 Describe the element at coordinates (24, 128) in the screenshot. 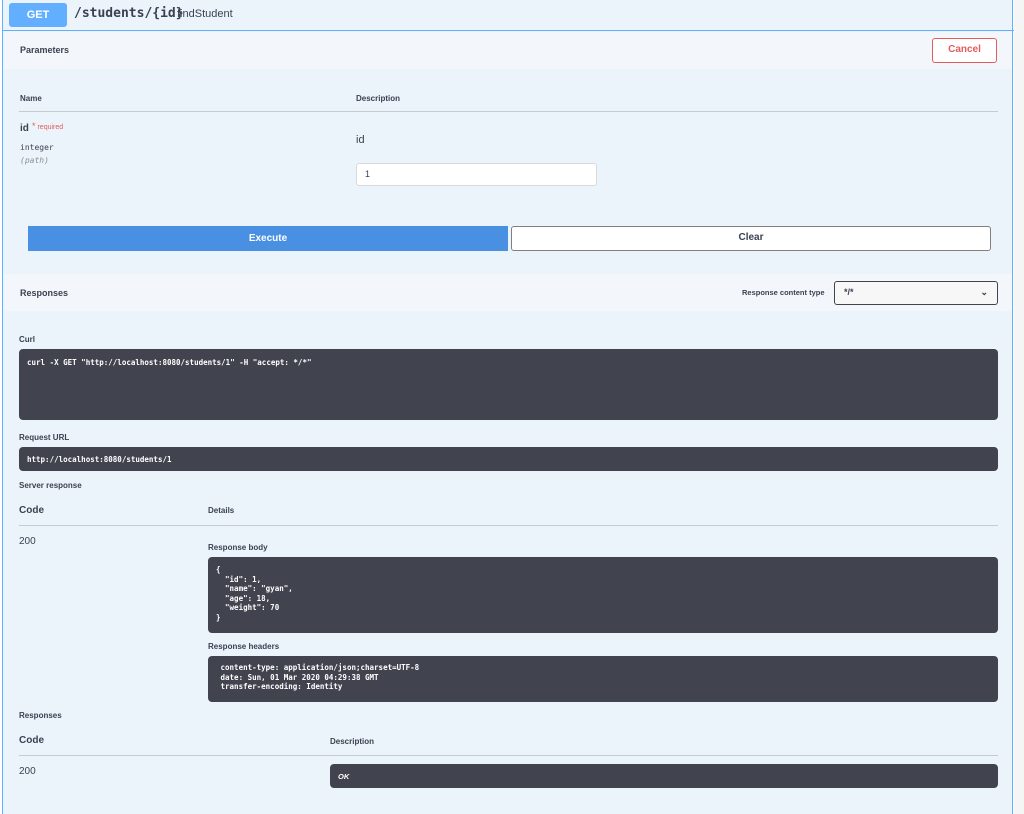

I see `param-name: id` at that location.